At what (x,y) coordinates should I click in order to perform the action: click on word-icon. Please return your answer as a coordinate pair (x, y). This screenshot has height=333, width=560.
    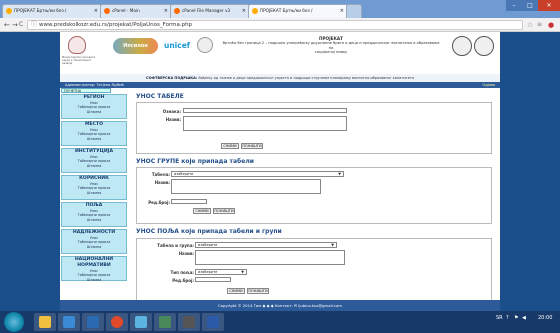
    Looking at the image, I should click on (213, 322).